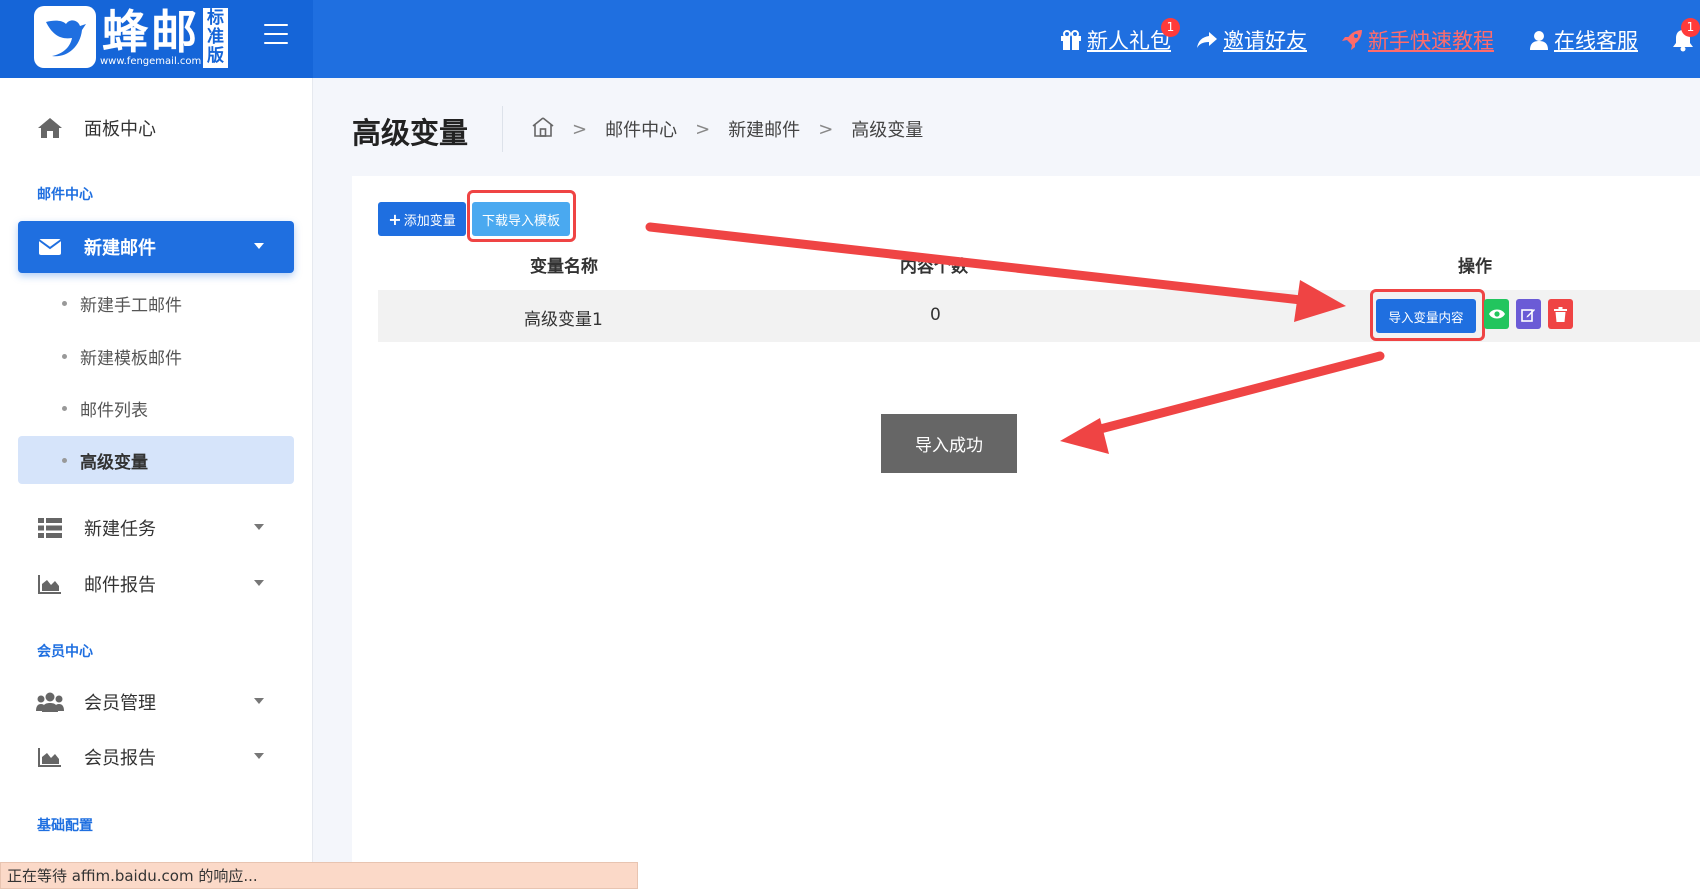 The height and width of the screenshot is (889, 1700). Describe the element at coordinates (276, 34) in the screenshot. I see `menu-toggle-icon` at that location.